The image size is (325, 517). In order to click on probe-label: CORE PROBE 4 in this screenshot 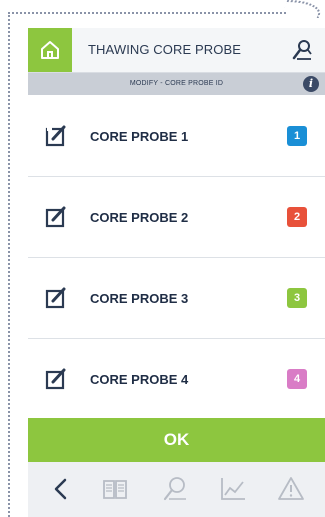, I will do `click(139, 379)`.